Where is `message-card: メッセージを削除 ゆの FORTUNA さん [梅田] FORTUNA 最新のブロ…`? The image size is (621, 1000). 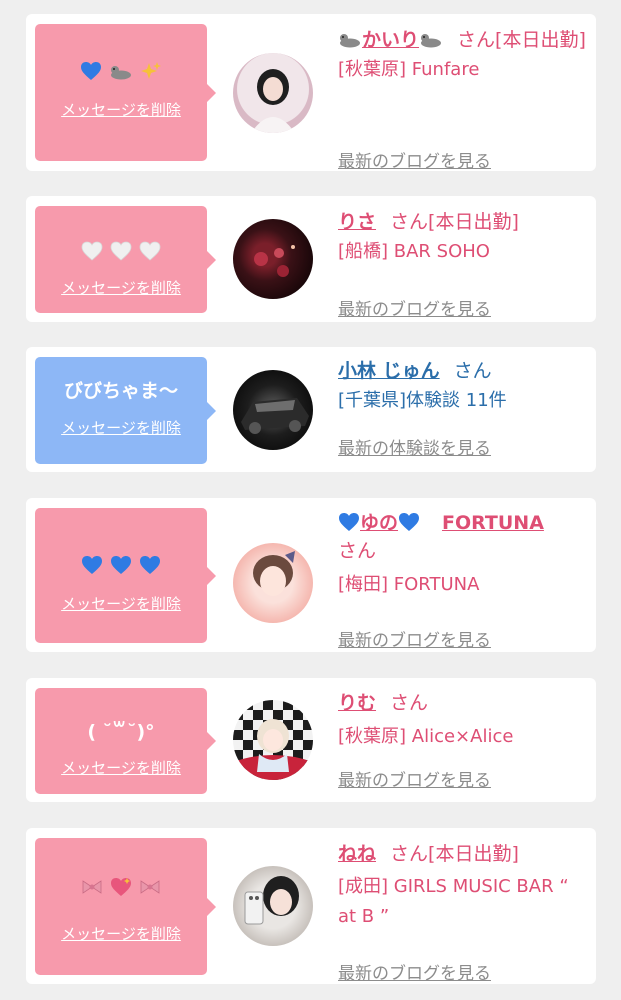 message-card: メッセージを削除 ゆの FORTUNA さん [梅田] FORTUNA 最新のブロ… is located at coordinates (311, 575).